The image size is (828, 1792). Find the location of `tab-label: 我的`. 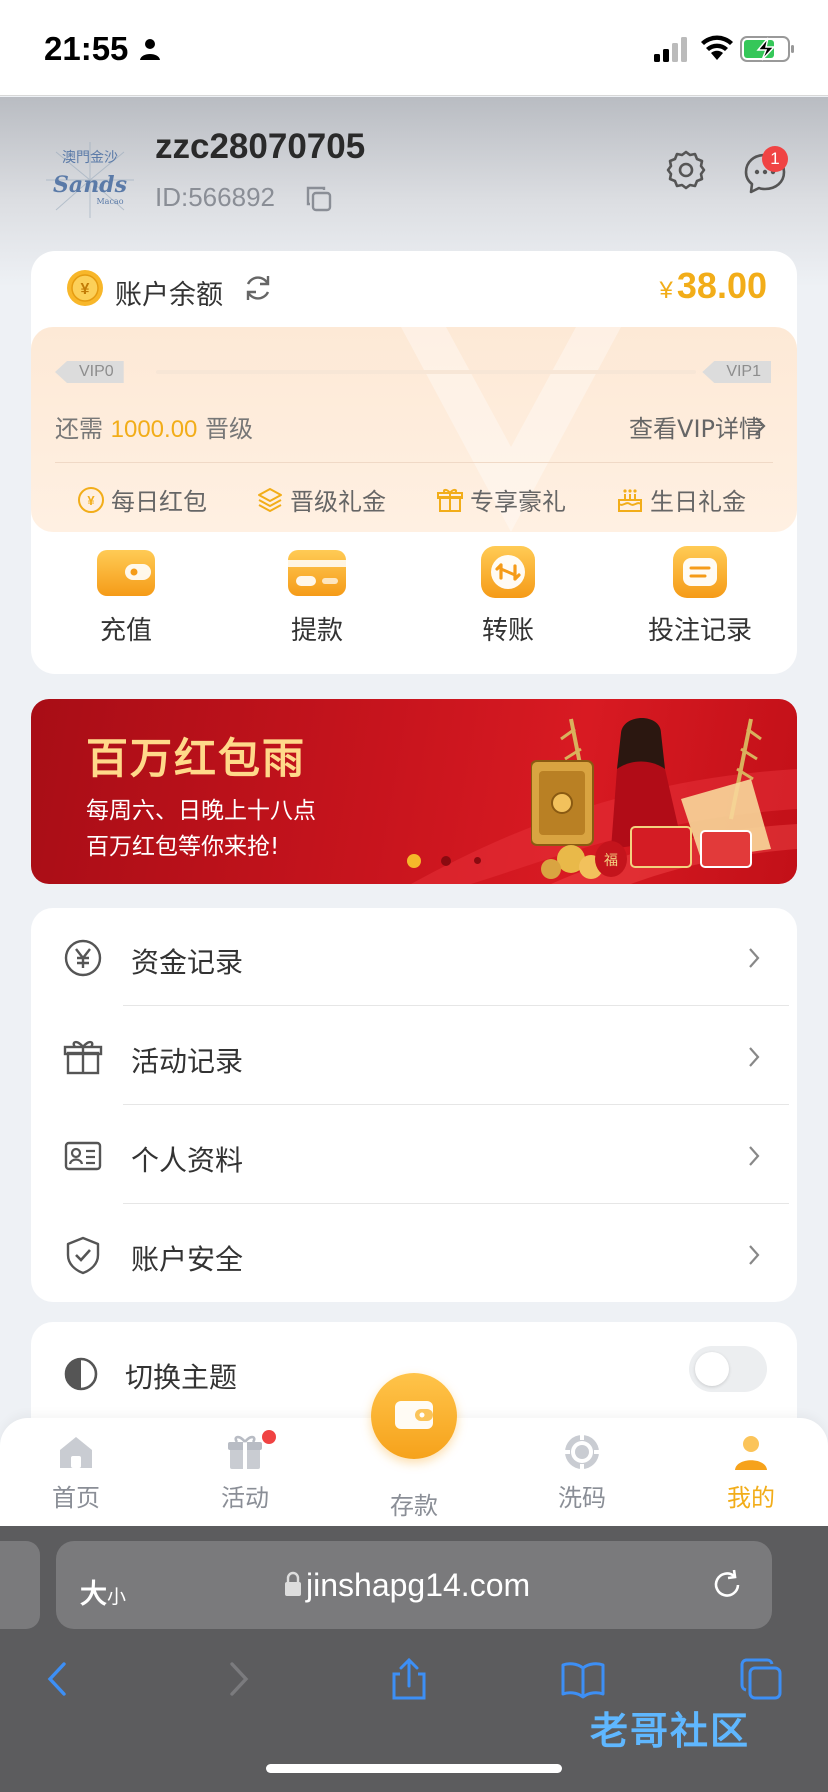

tab-label: 我的 is located at coordinates (751, 1498).